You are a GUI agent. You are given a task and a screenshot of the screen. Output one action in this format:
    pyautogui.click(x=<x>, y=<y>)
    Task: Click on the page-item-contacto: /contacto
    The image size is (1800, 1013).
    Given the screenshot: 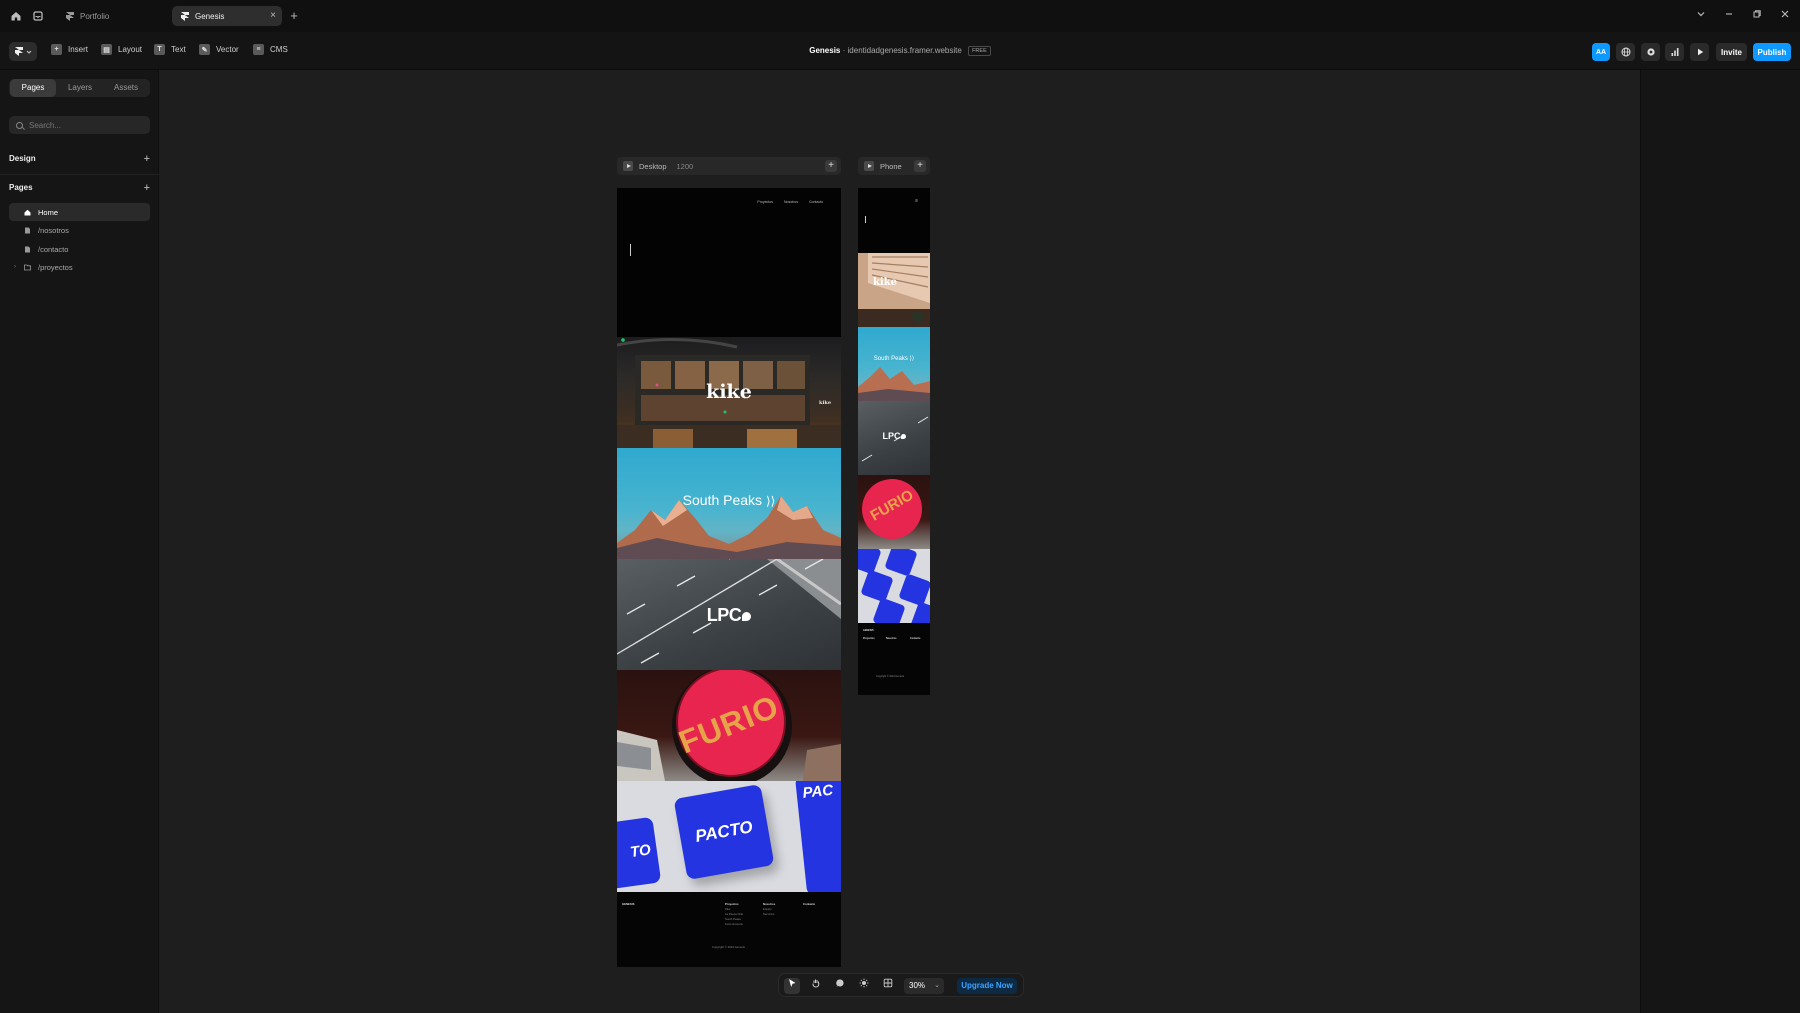 What is the action you would take?
    pyautogui.click(x=79, y=249)
    